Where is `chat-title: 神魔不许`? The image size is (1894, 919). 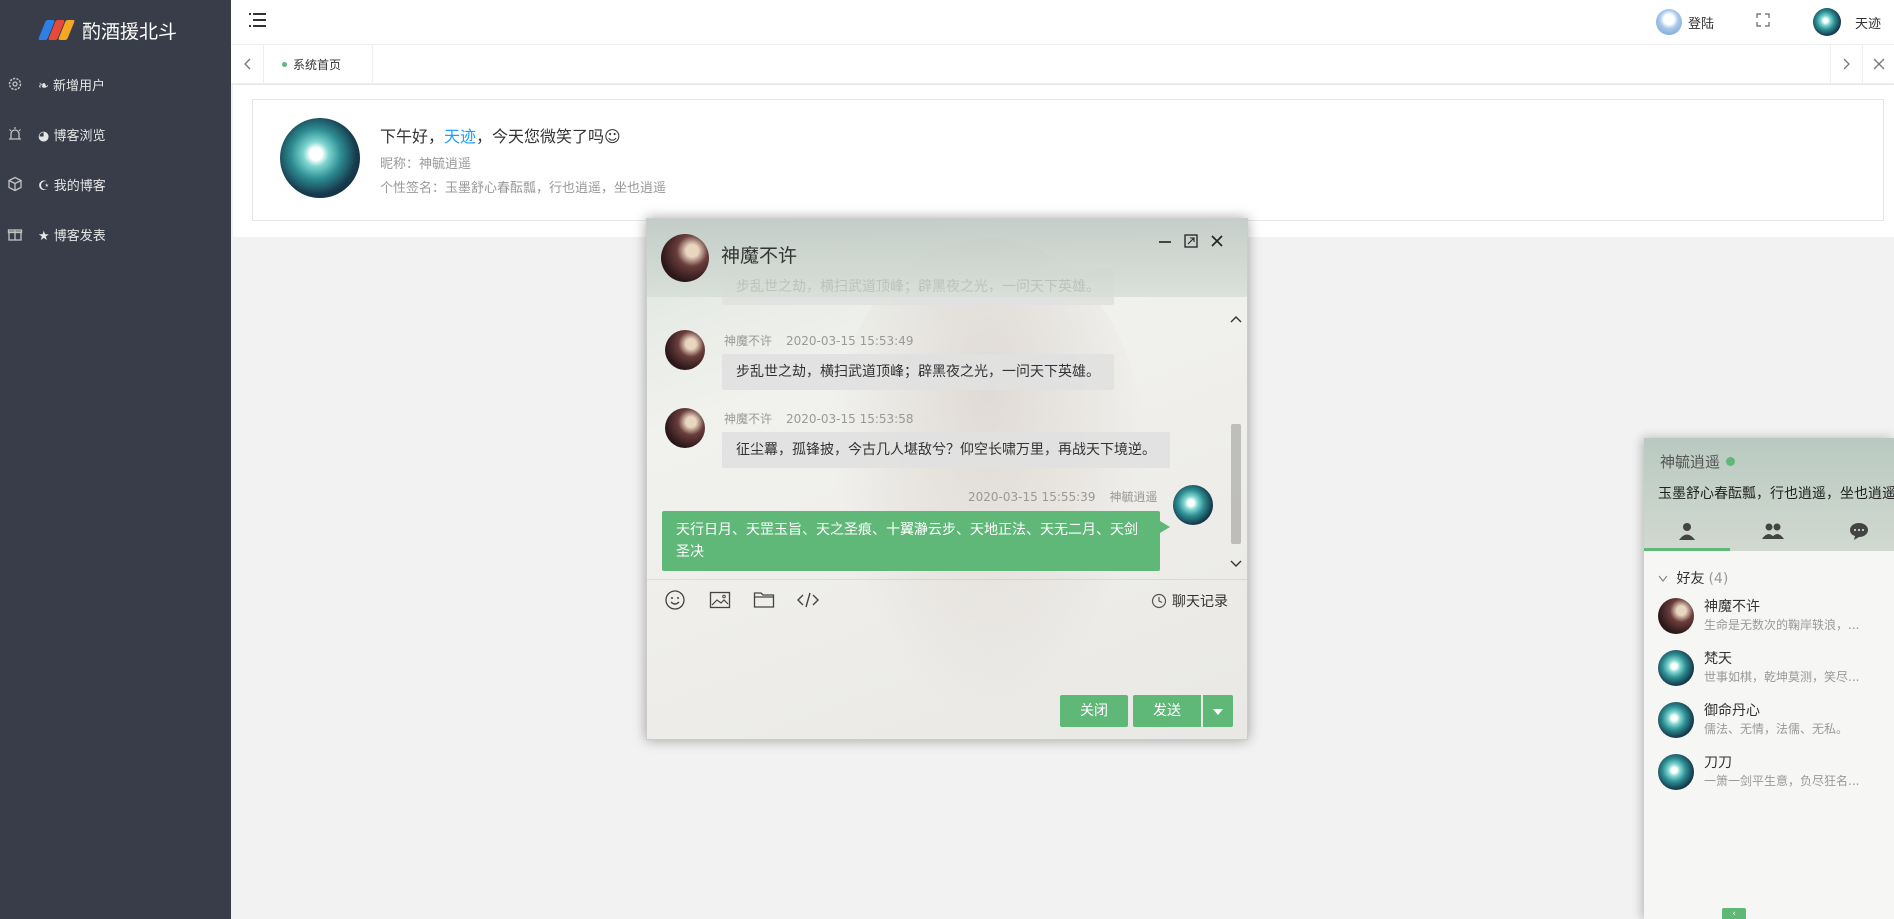
chat-title: 神魔不许 is located at coordinates (759, 256).